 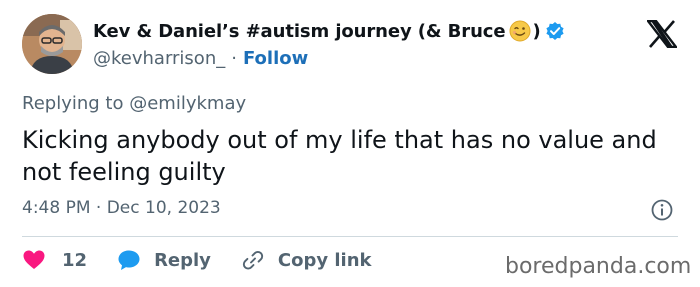 What do you see at coordinates (34, 260) in the screenshot?
I see `heart-icon` at bounding box center [34, 260].